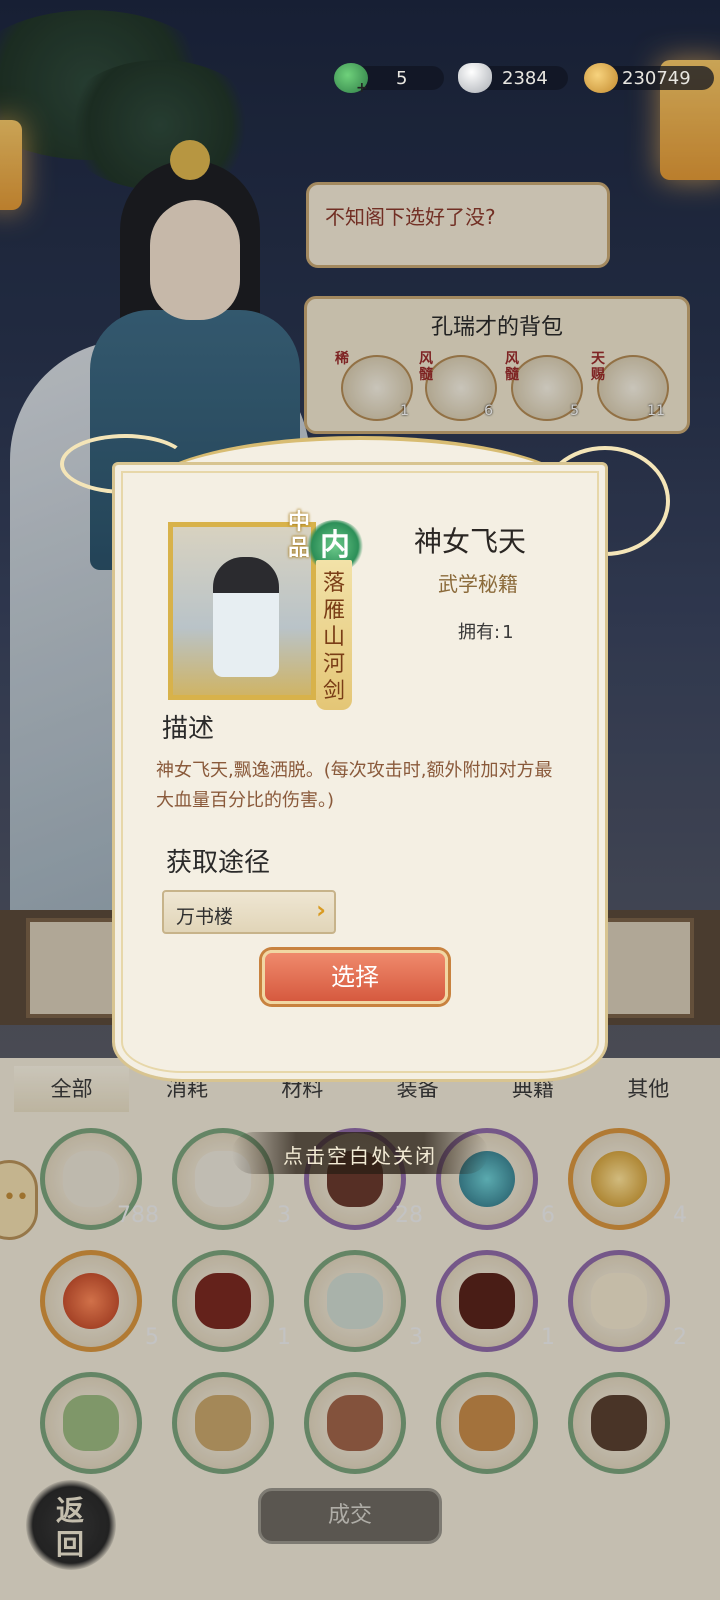 Image resolution: width=720 pixels, height=1600 pixels. I want to click on jade-value: 5, so click(402, 78).